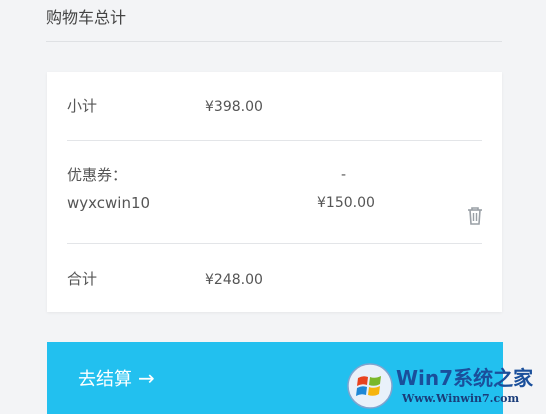 This screenshot has height=414, width=546. What do you see at coordinates (86, 17) in the screenshot?
I see `page-title: 购物车总计` at bounding box center [86, 17].